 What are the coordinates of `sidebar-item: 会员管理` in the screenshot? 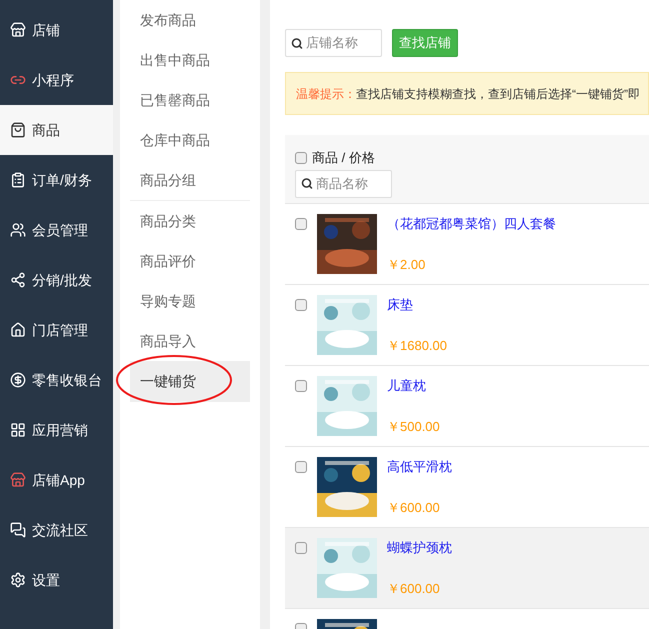 It's located at (56, 230).